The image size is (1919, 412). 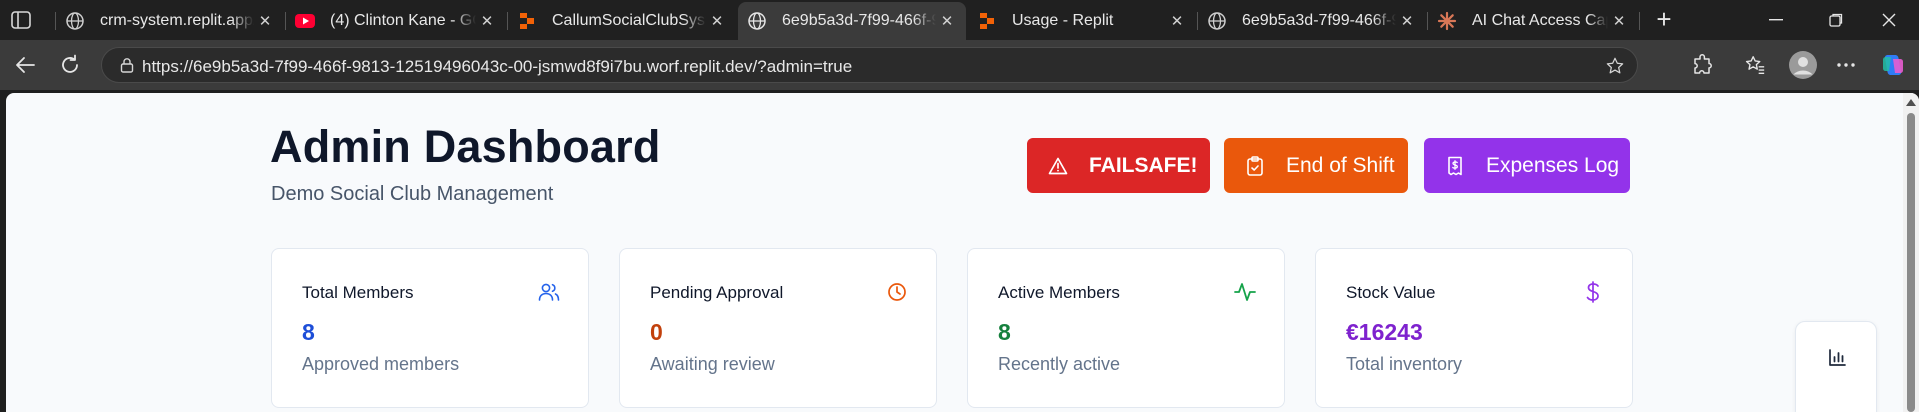 What do you see at coordinates (1553, 165) in the screenshot?
I see `expenses-log-label: Expenses Log` at bounding box center [1553, 165].